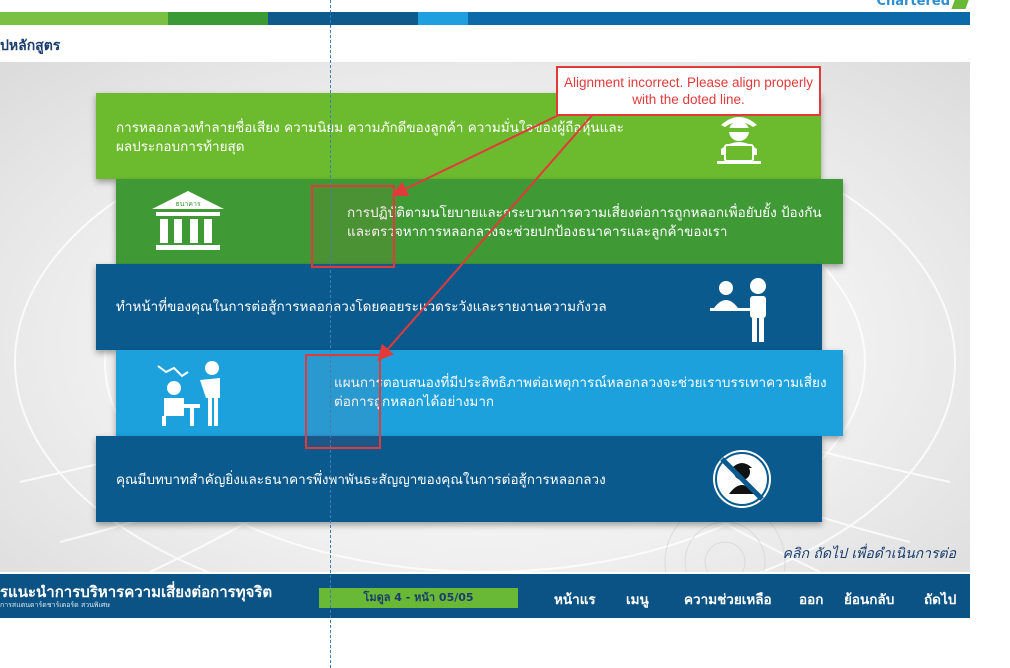 The width and height of the screenshot is (1010, 668). I want to click on brand-logo: Chartered, so click(923, 4).